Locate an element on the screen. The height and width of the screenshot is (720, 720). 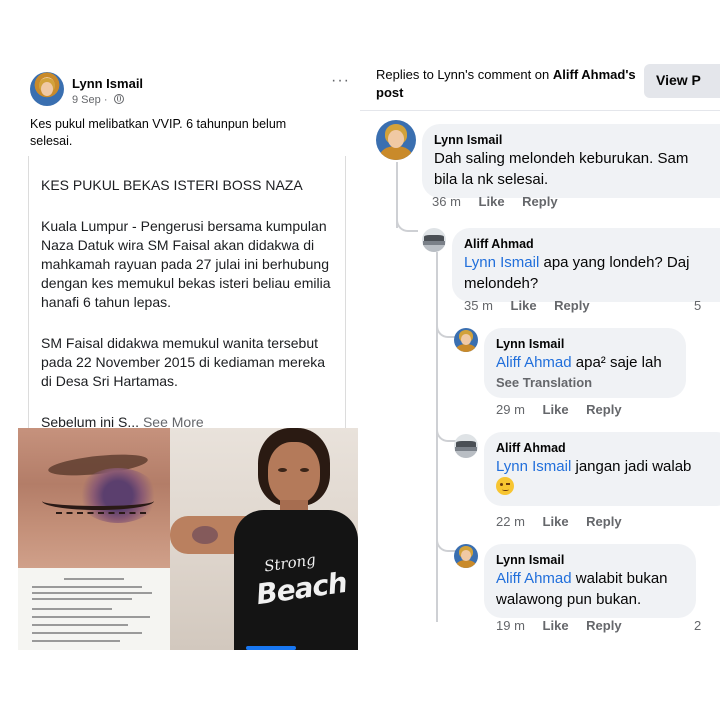
wink-emoji-icon is located at coordinates (505, 486).